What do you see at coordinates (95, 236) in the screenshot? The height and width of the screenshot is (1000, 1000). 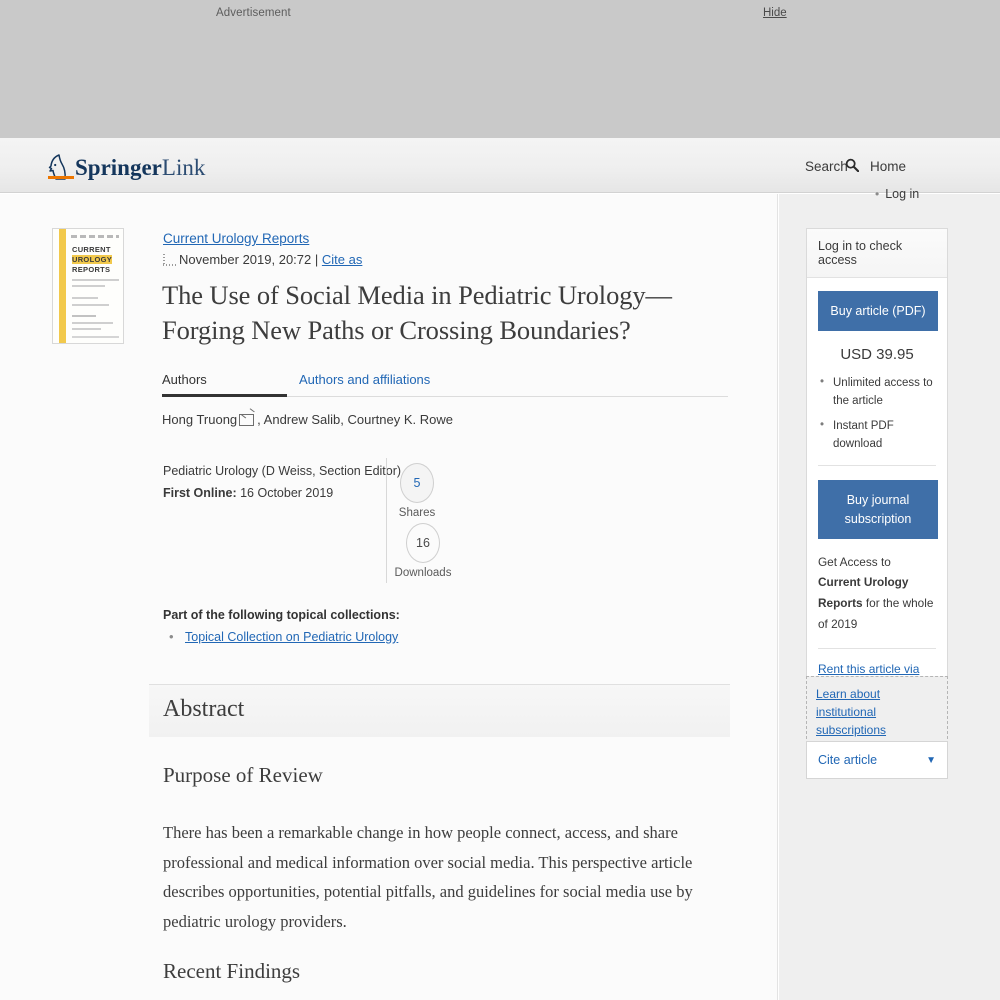 I see `cover-top-rule` at bounding box center [95, 236].